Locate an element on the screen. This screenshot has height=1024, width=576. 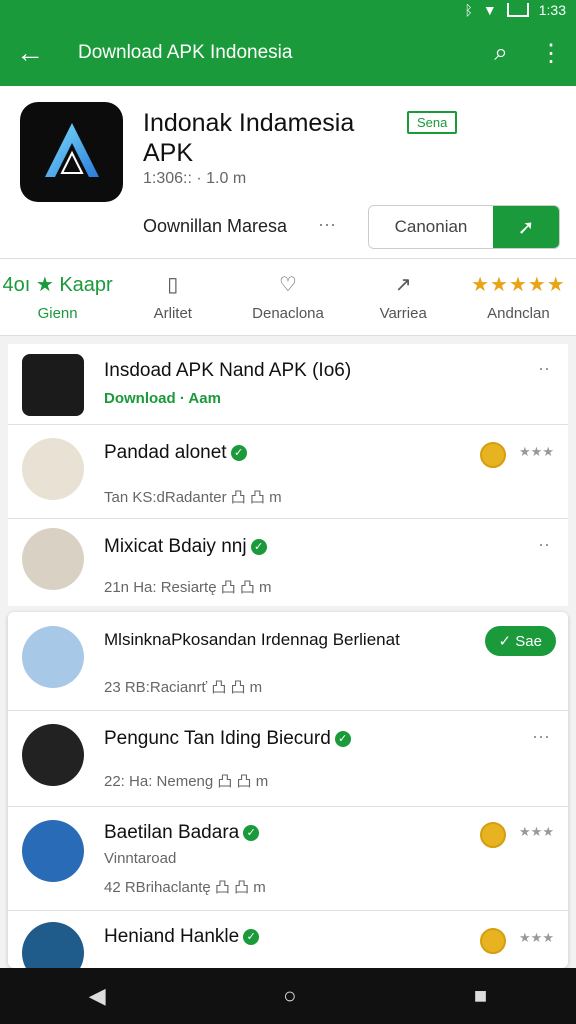
cancel-button: Canonian is located at coordinates (431, 227).